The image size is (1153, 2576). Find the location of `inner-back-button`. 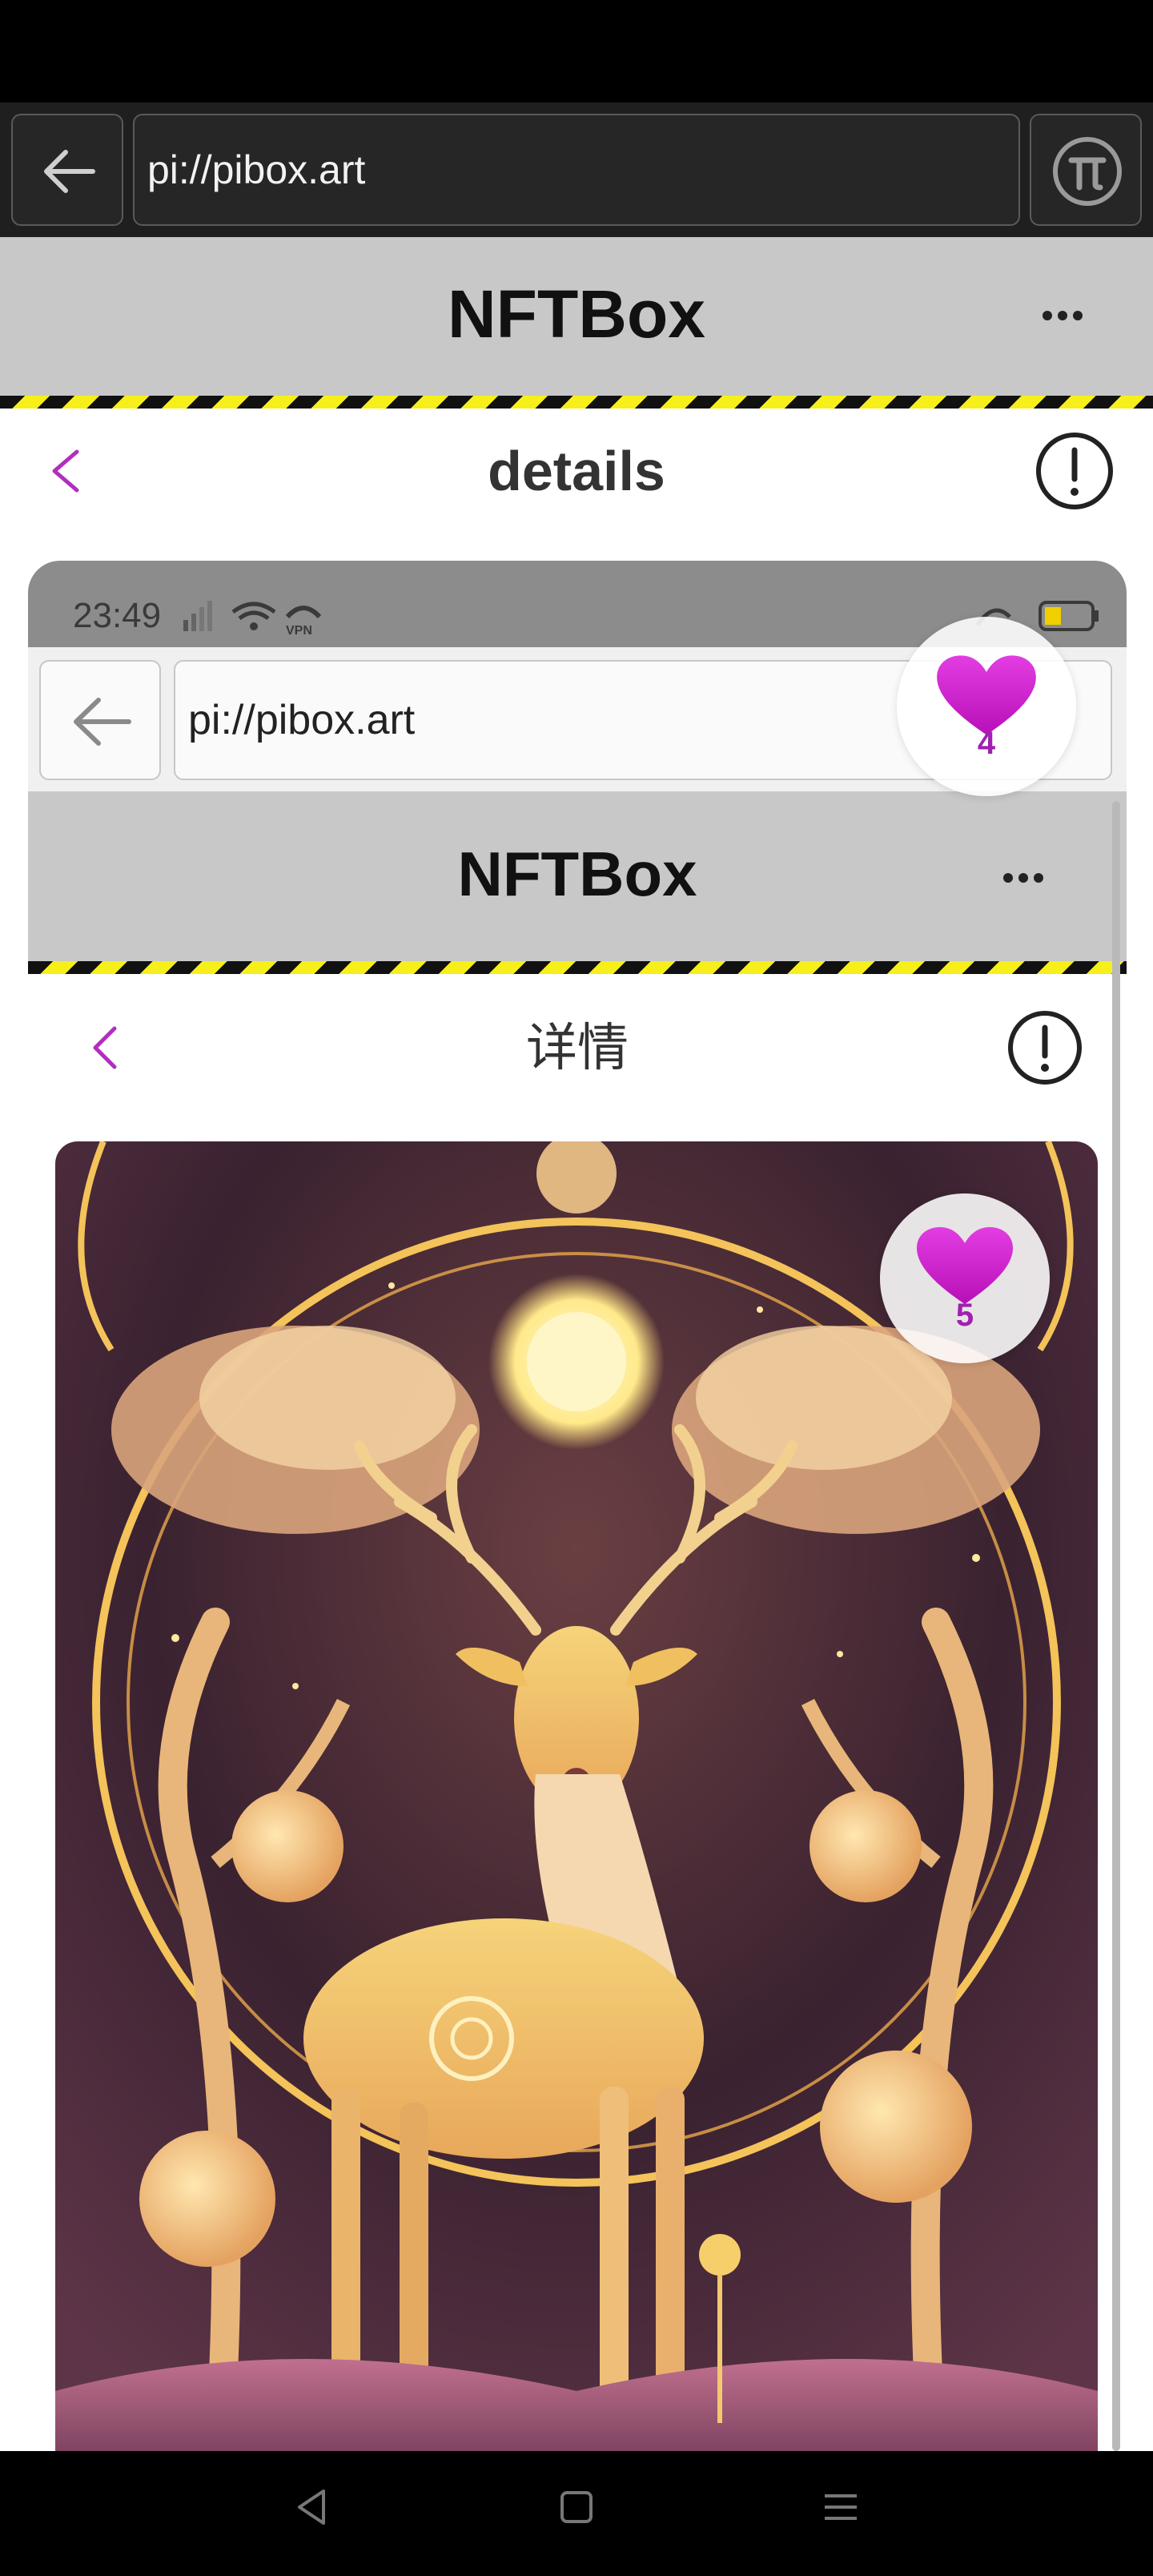

inner-back-button is located at coordinates (100, 720).